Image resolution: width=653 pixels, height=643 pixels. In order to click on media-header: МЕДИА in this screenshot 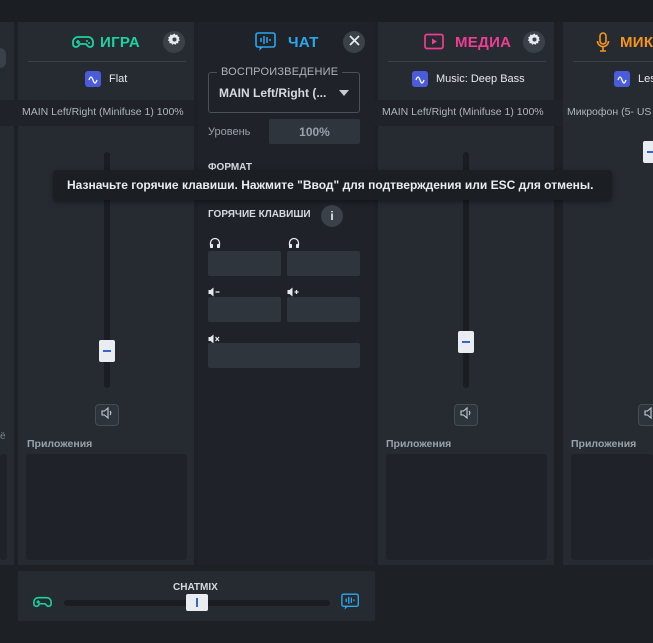, I will do `click(466, 43)`.